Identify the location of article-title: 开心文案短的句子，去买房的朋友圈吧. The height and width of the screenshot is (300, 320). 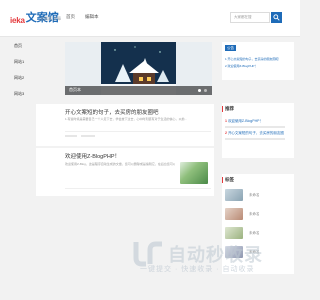
(112, 112).